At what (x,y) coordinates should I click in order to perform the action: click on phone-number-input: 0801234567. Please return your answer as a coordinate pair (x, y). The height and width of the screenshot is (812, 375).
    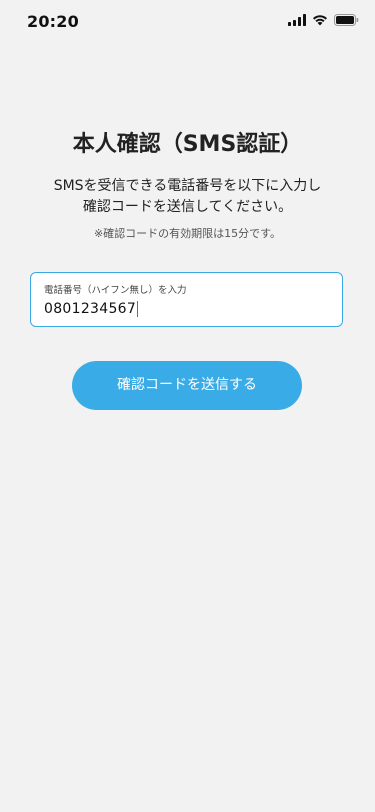
    Looking at the image, I should click on (91, 309).